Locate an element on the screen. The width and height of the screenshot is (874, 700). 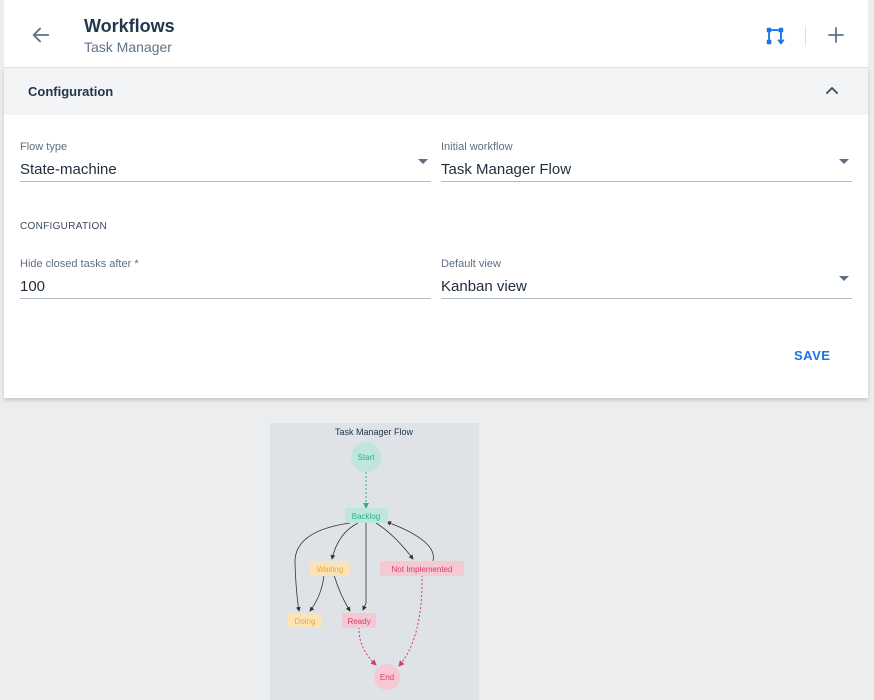
node-backlog: Backlog is located at coordinates (366, 515).